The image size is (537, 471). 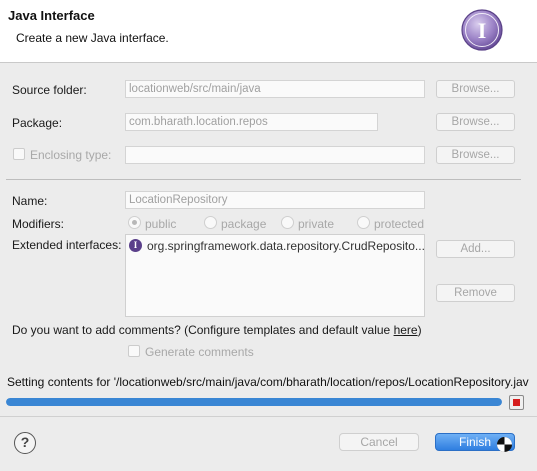 I want to click on source-folder-label: Source folder:, so click(x=49, y=90).